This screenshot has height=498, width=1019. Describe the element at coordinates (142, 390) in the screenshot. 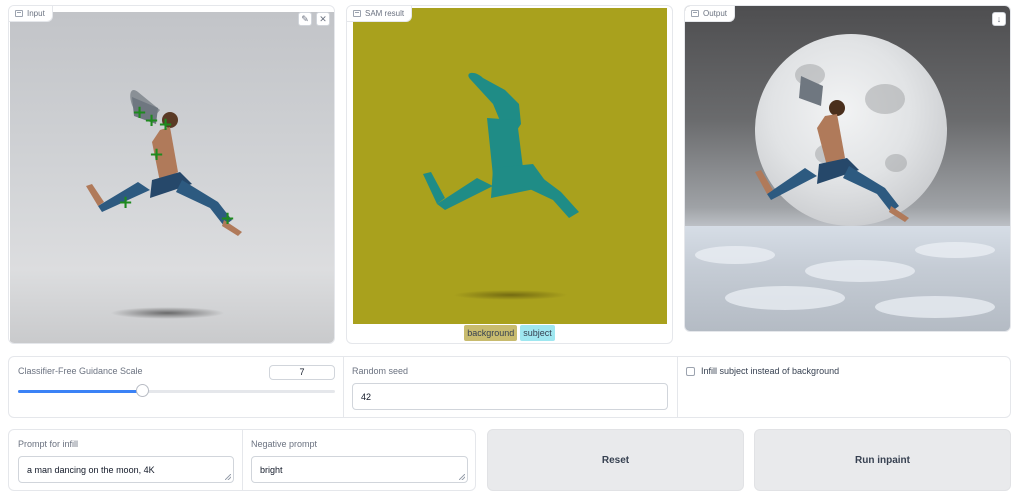

I see `guidance-slider-thumb` at that location.